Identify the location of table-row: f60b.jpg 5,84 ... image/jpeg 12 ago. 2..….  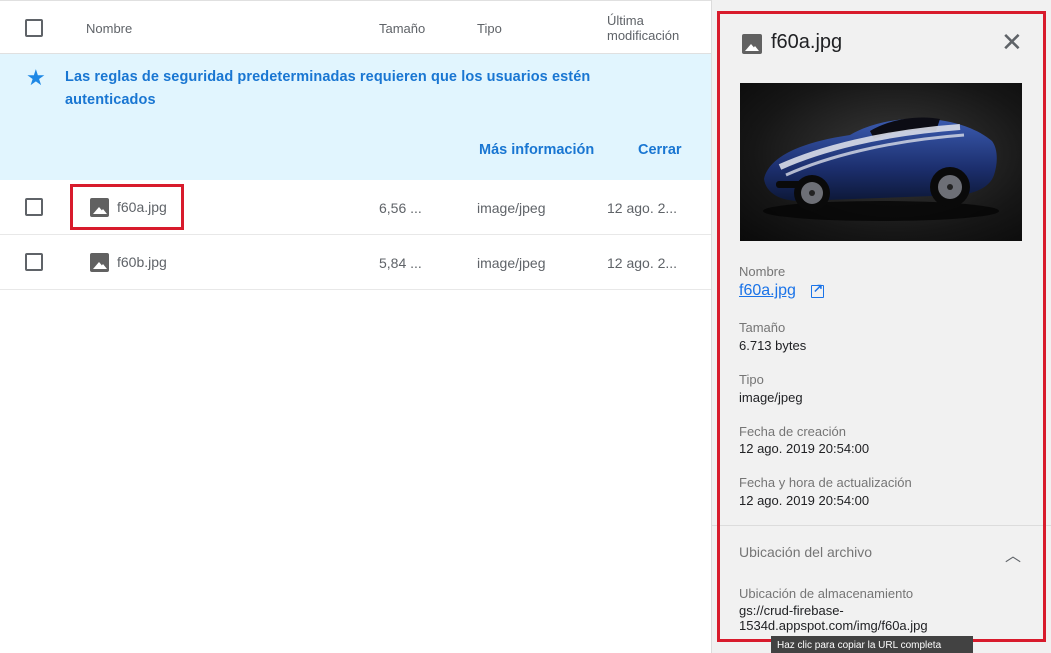
(355, 262).